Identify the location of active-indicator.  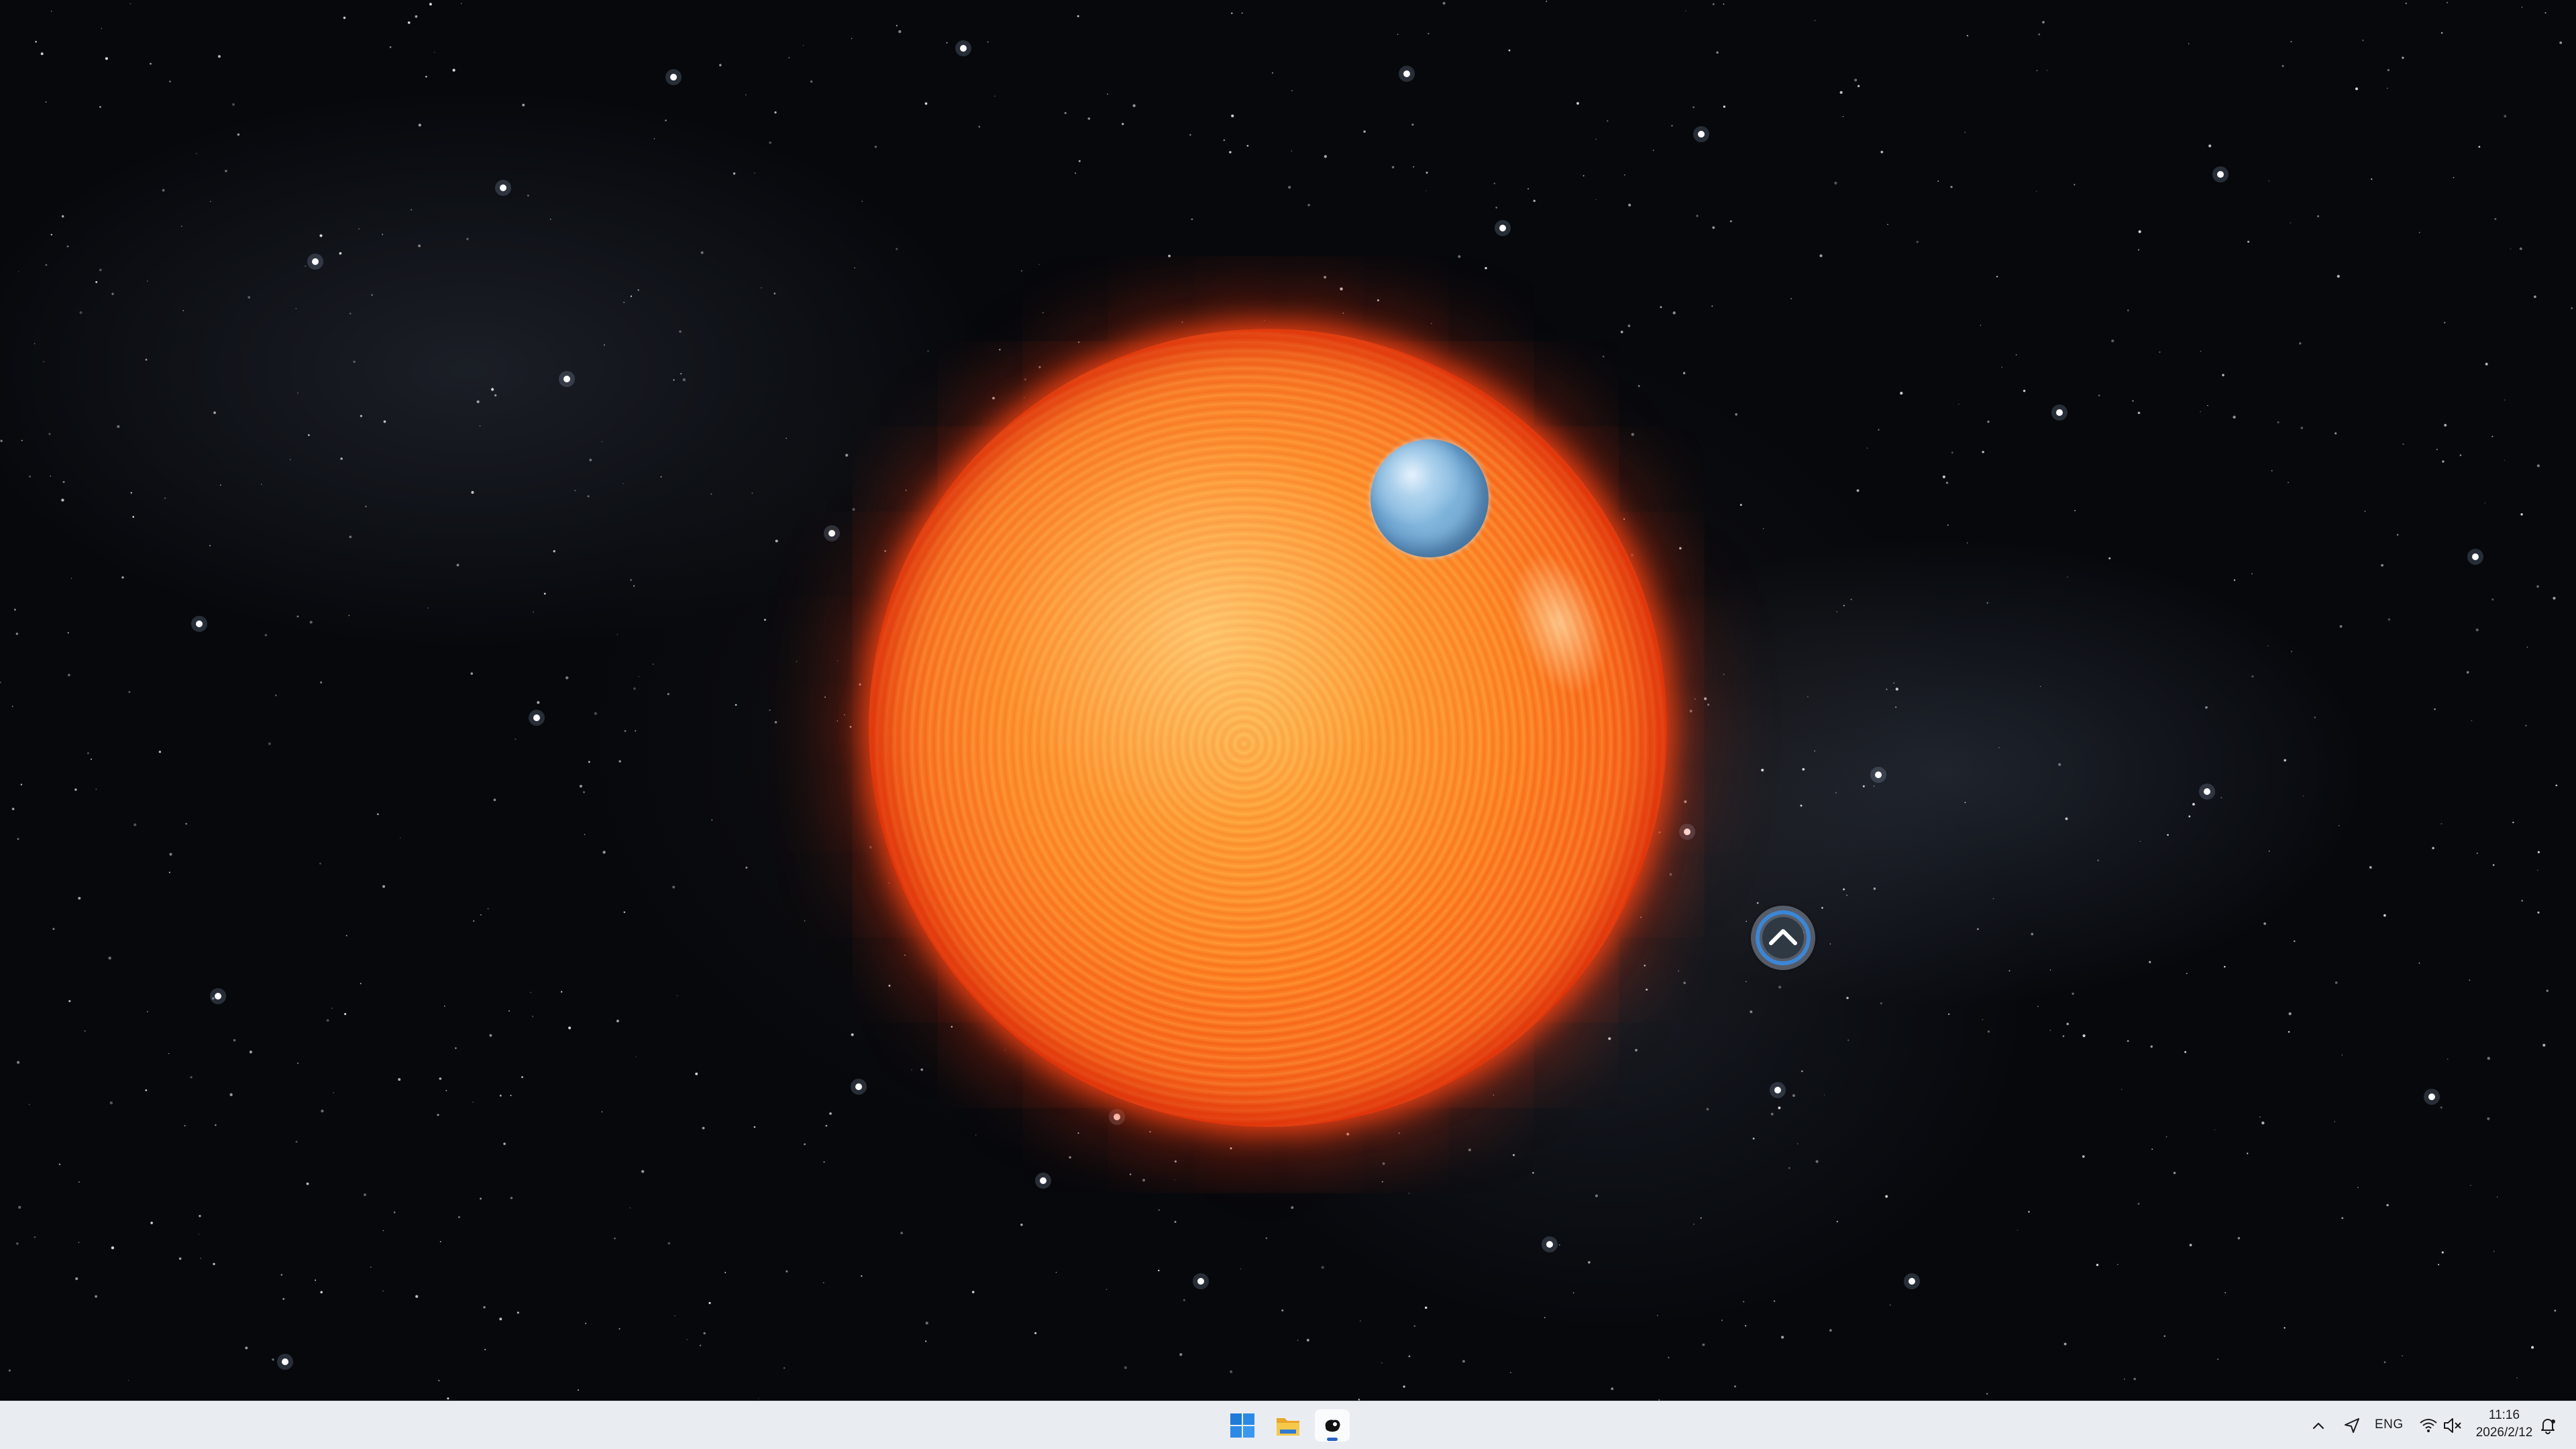
(1332, 1439).